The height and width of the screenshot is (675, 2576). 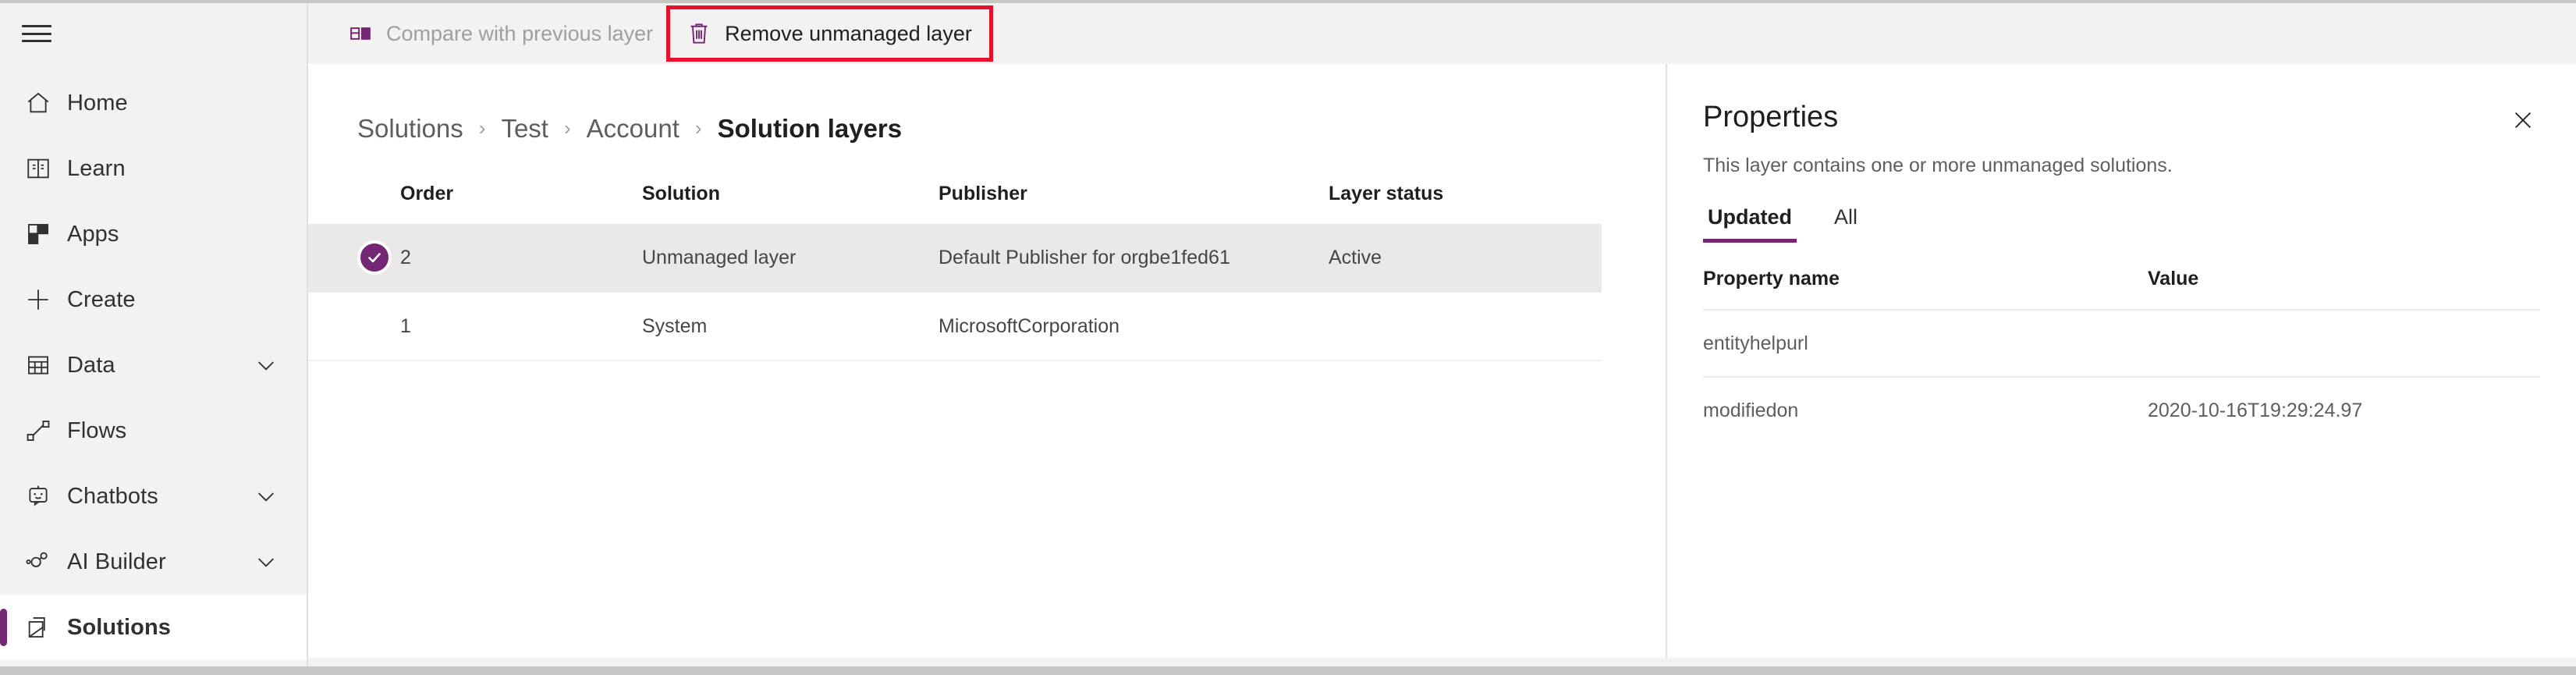 I want to click on table-row: modifiedon 2020-10-16T19:29:24.97, so click(x=2121, y=409).